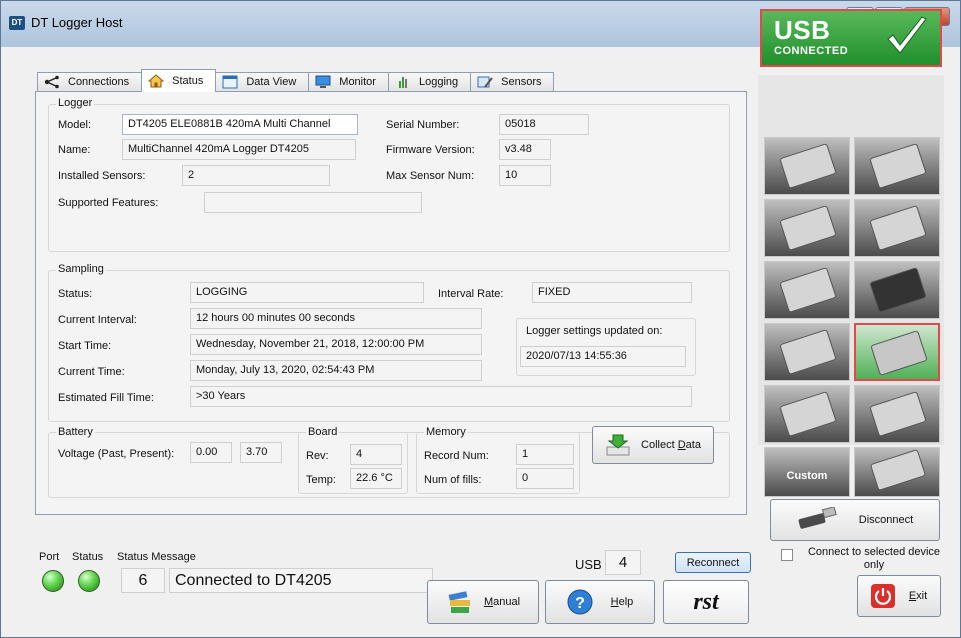  I want to click on tab-label: Connections, so click(99, 82).